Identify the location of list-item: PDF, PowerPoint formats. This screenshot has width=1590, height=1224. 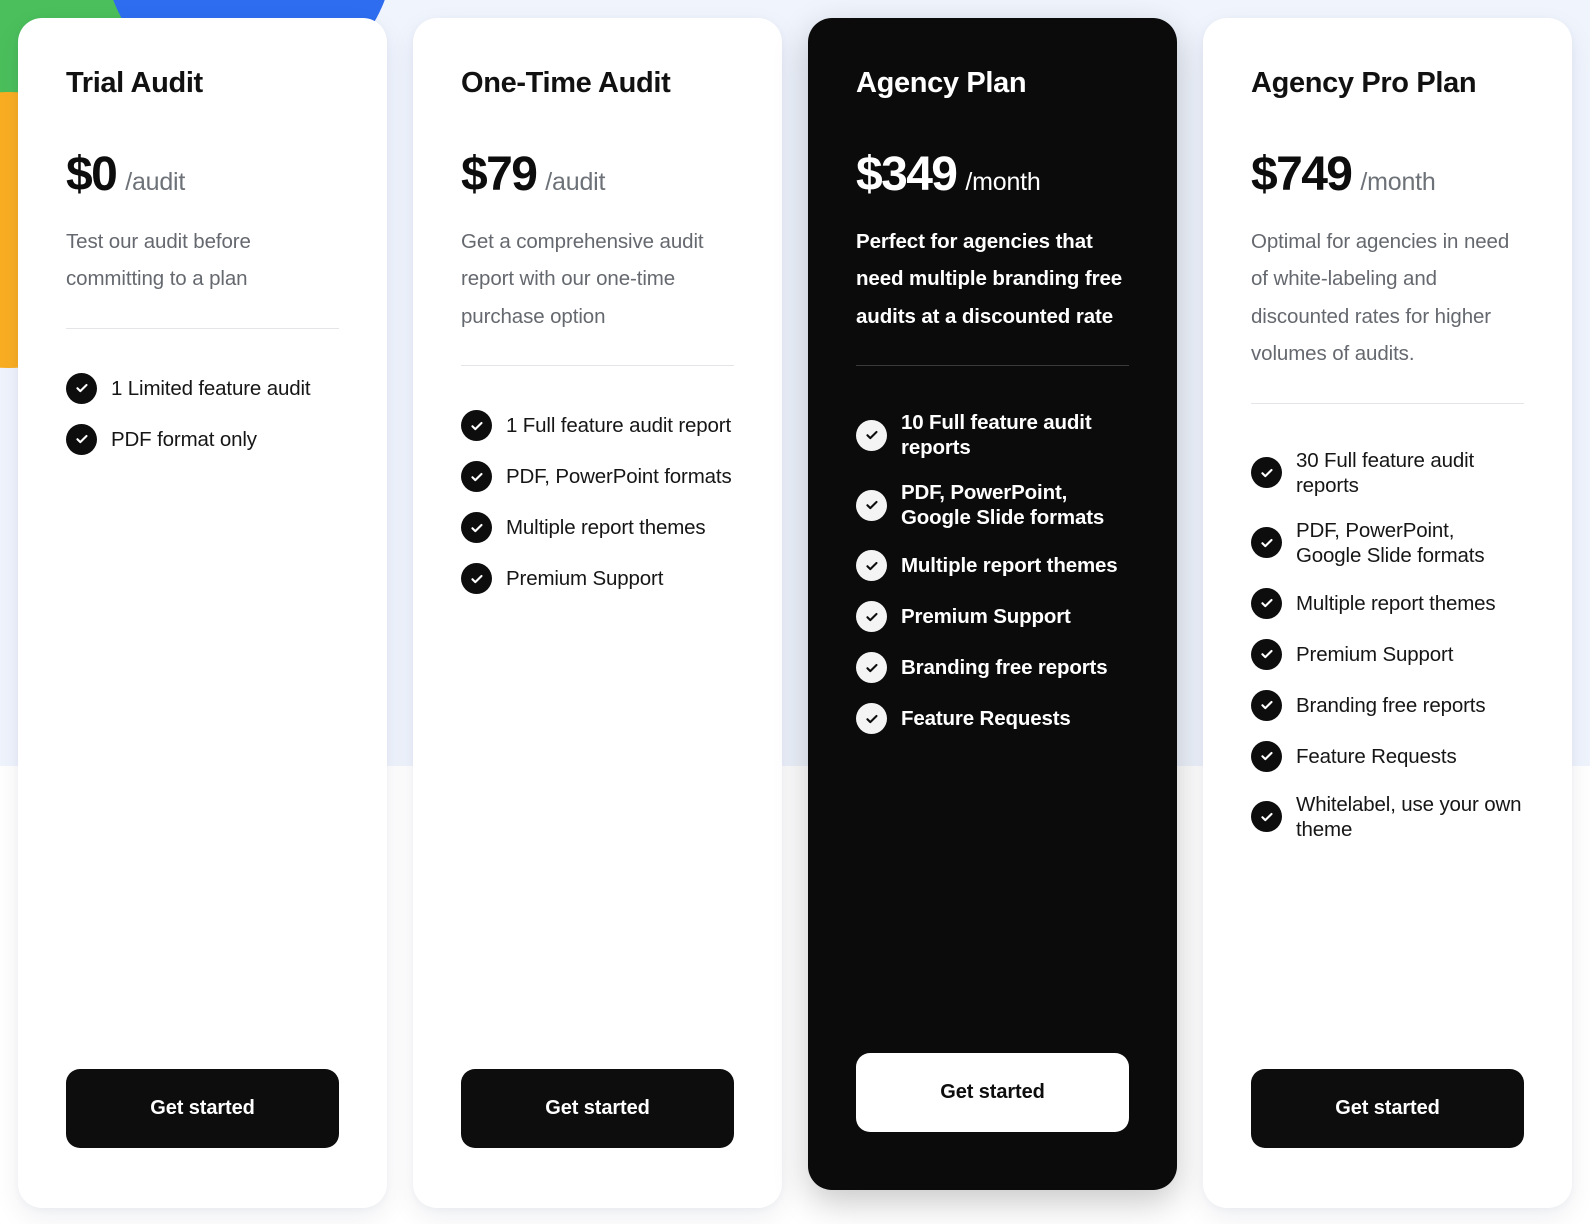
(597, 477).